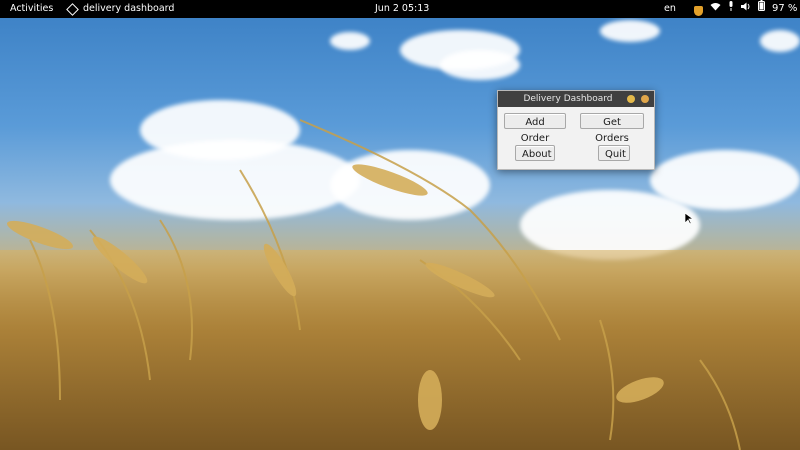 The image size is (800, 450). Describe the element at coordinates (715, 9) in the screenshot. I see `wifi-icon` at that location.